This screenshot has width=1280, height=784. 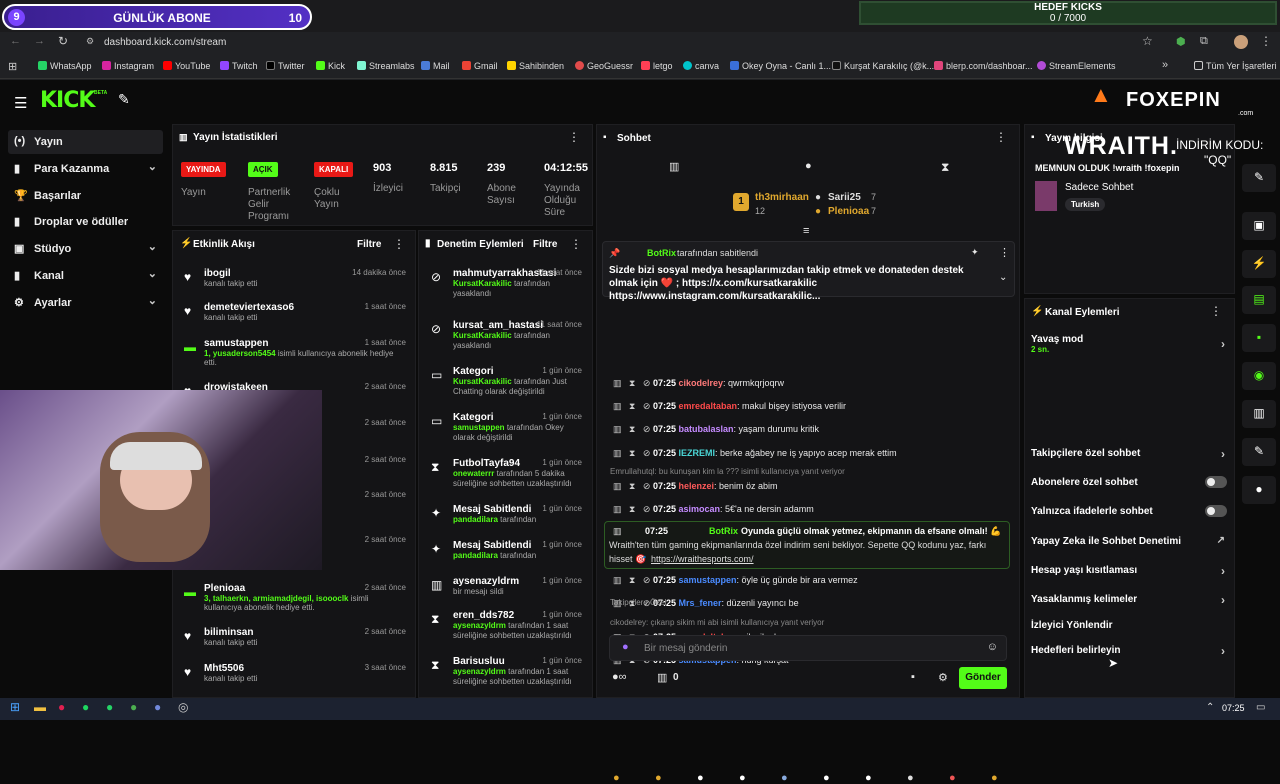 I want to click on sidebar-item-ayarlar: ⚙ Ayarlar ⌄, so click(x=85, y=303).